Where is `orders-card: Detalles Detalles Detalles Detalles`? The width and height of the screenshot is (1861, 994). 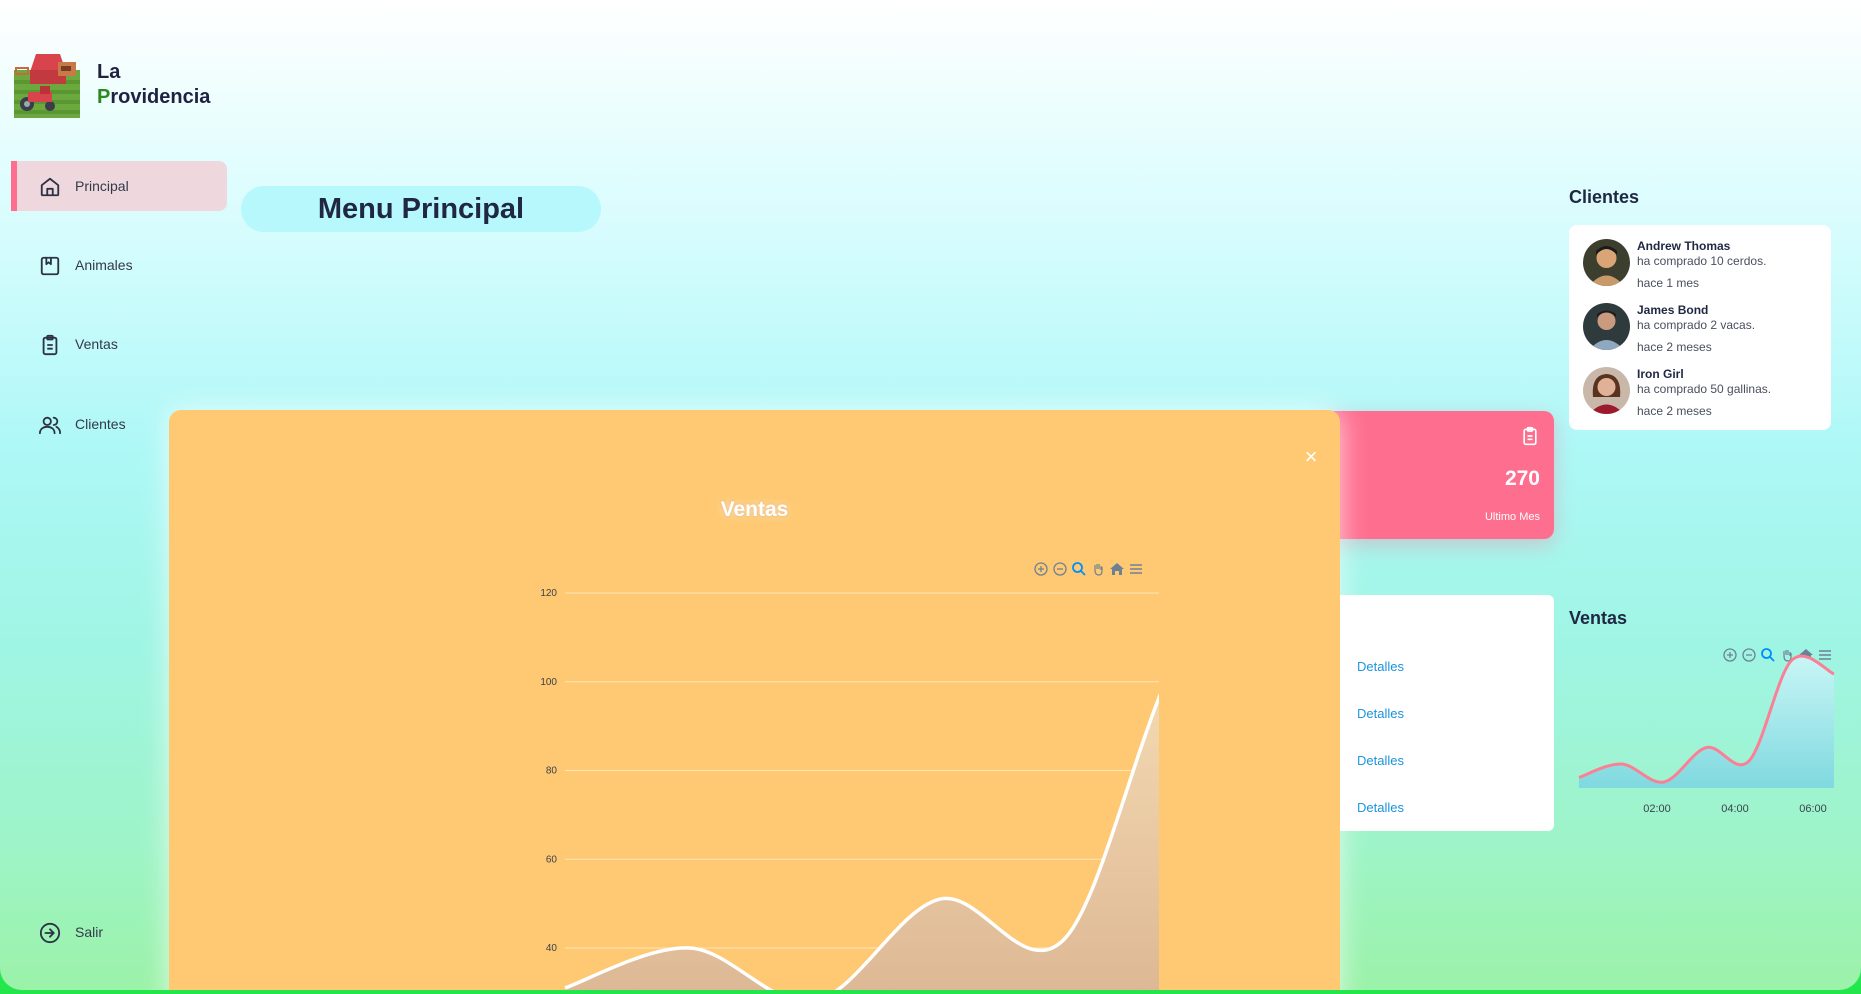
orders-card: Detalles Detalles Detalles Detalles is located at coordinates (1437, 713).